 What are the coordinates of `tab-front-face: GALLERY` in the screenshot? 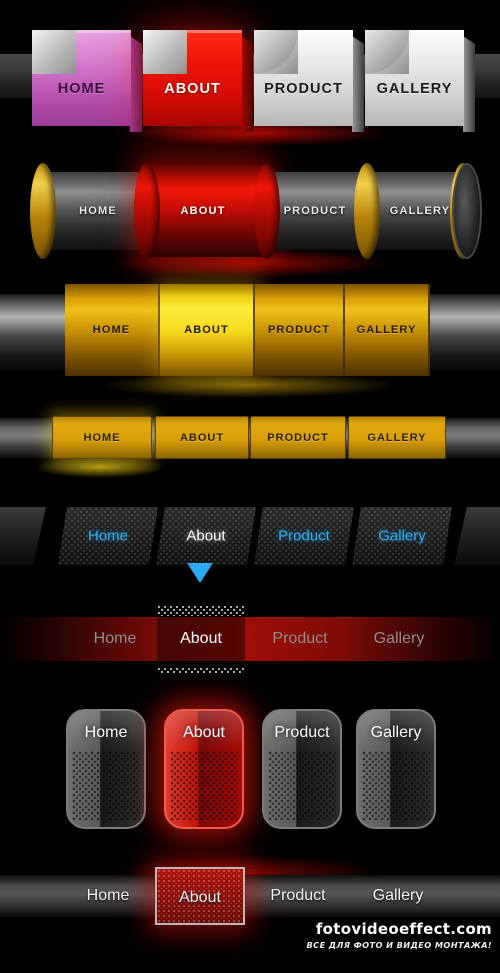 It's located at (414, 78).